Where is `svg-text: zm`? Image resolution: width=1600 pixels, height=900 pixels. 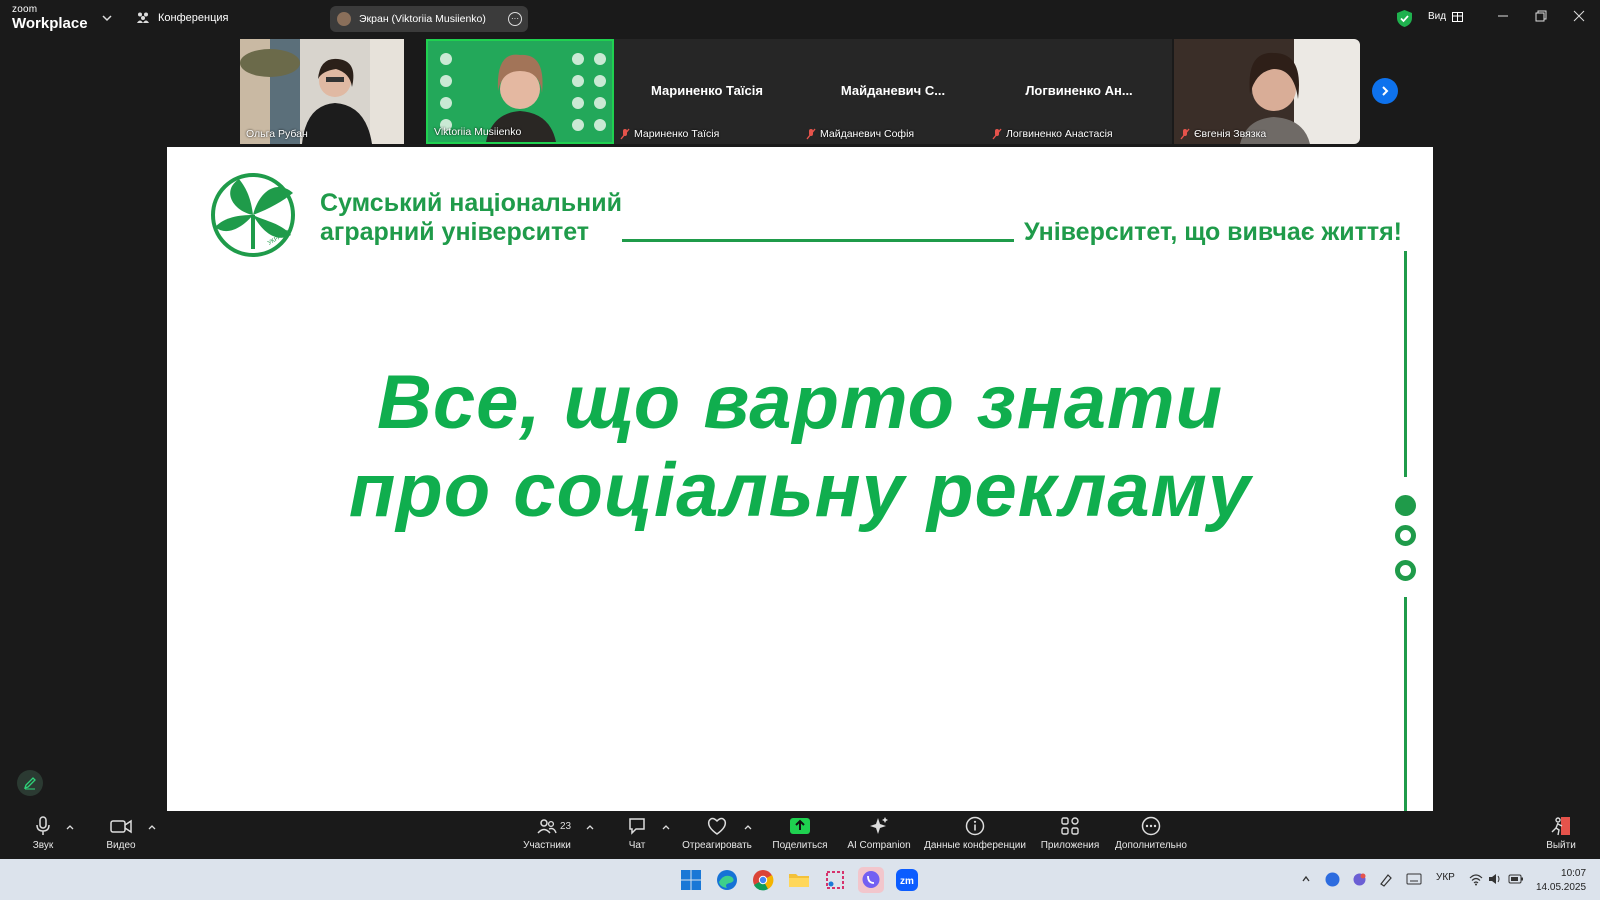
svg-text: zm is located at coordinates (907, 881).